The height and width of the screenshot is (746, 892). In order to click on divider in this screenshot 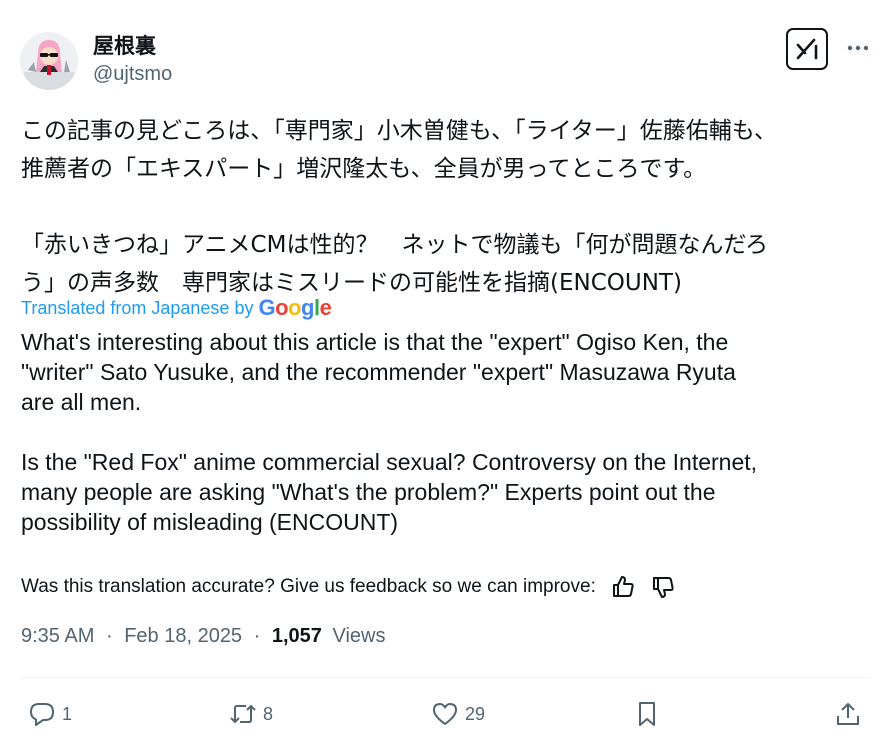, I will do `click(446, 677)`.